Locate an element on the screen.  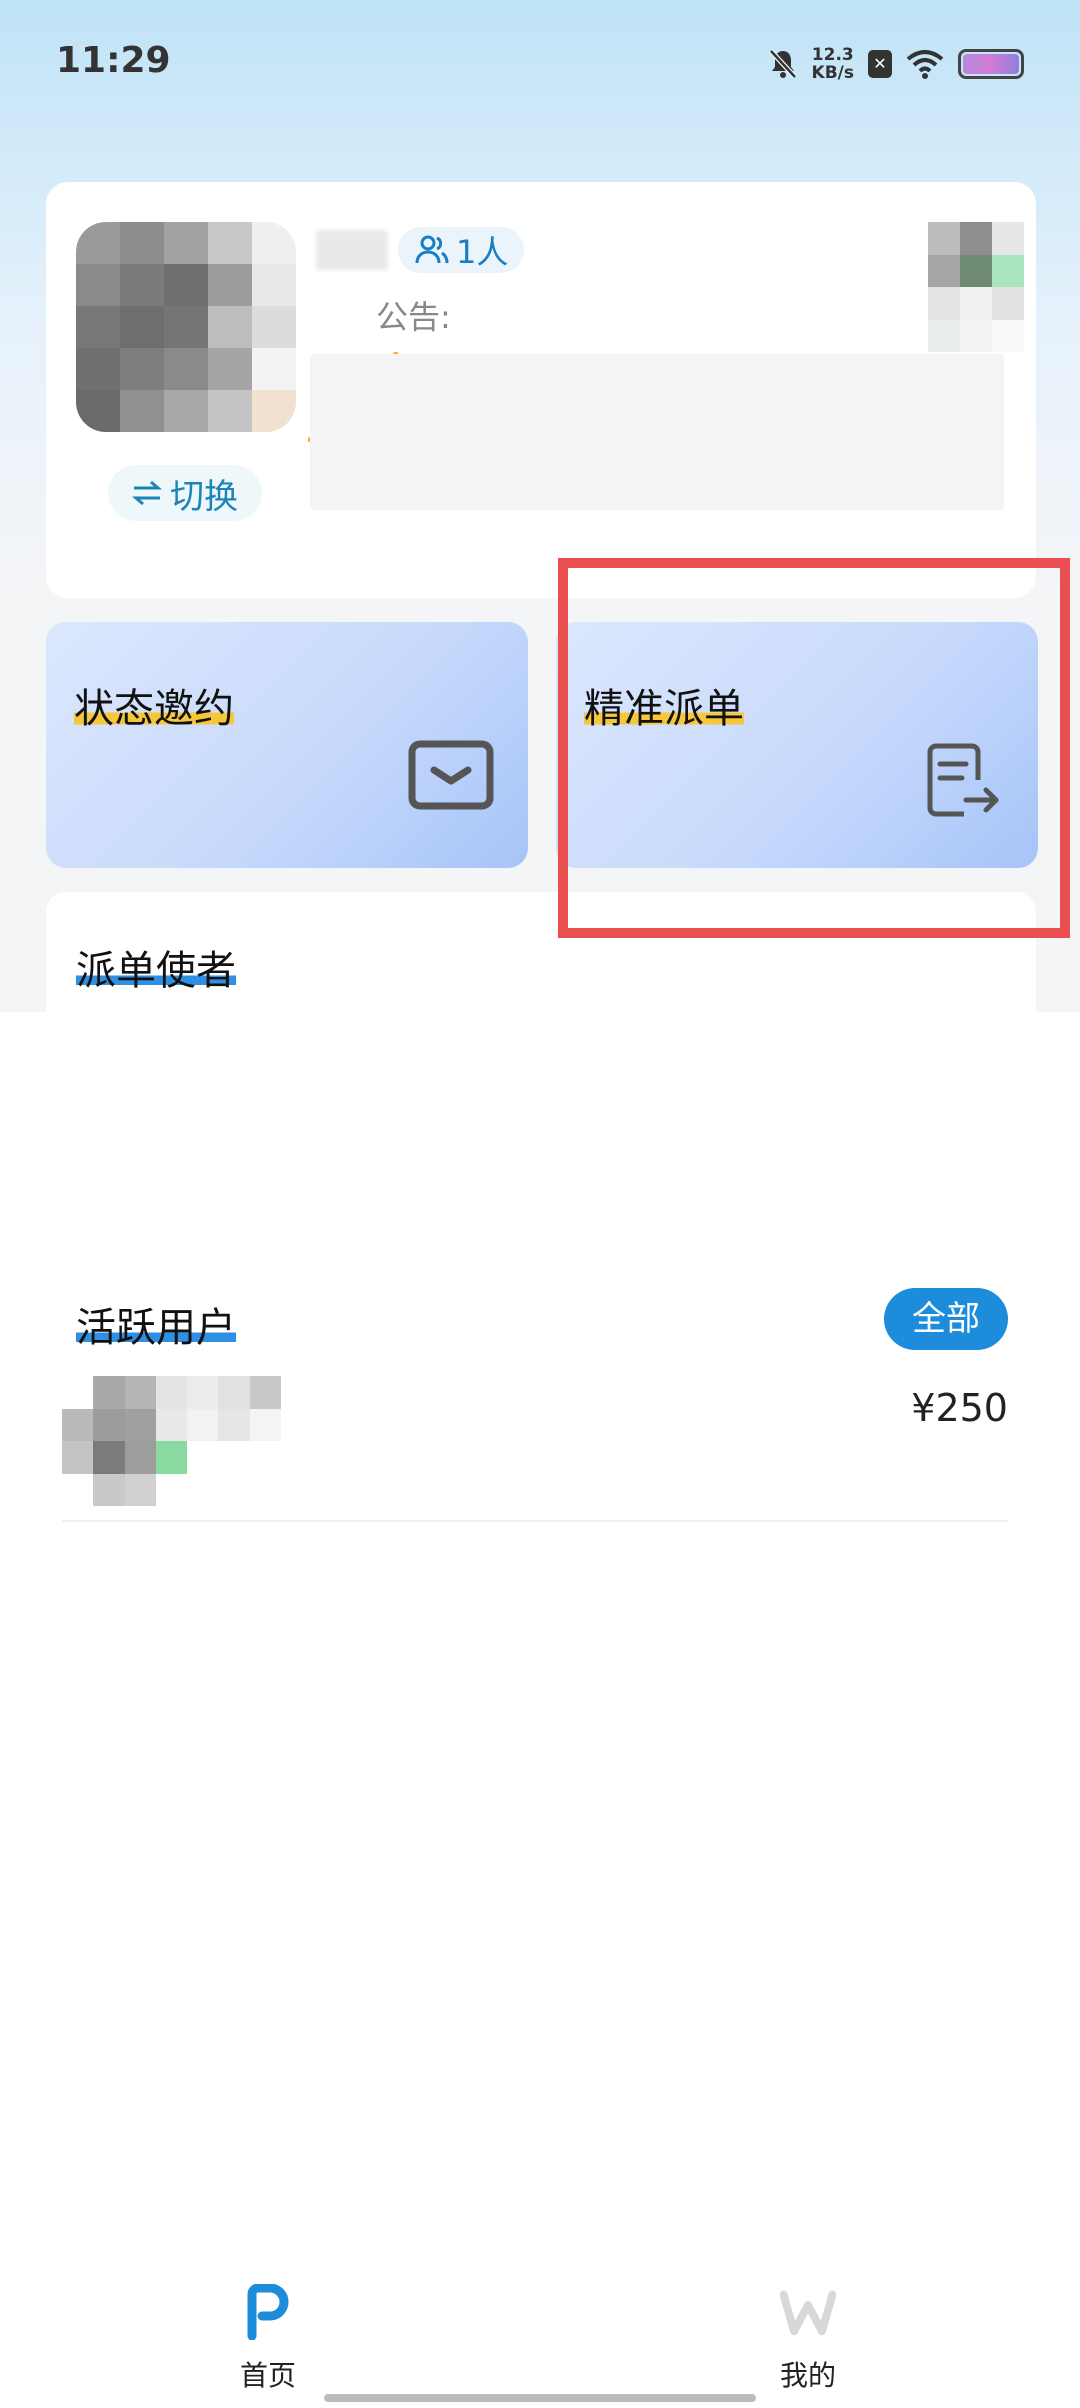
nav-home: 首页 is located at coordinates (268, 2332).